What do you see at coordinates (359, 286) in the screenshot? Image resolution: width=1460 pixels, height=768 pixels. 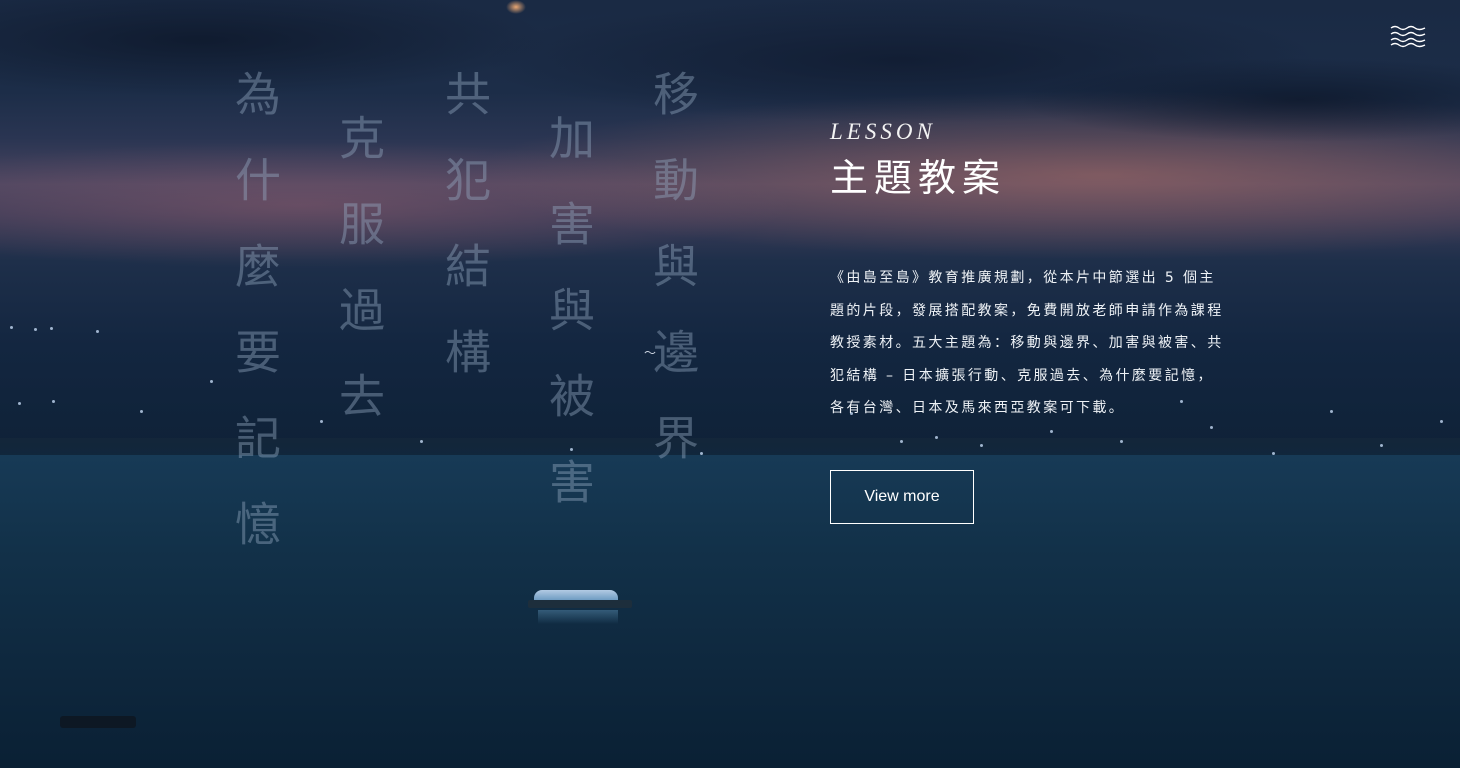 I see `theme-column-overcome-past: 克服過去` at bounding box center [359, 286].